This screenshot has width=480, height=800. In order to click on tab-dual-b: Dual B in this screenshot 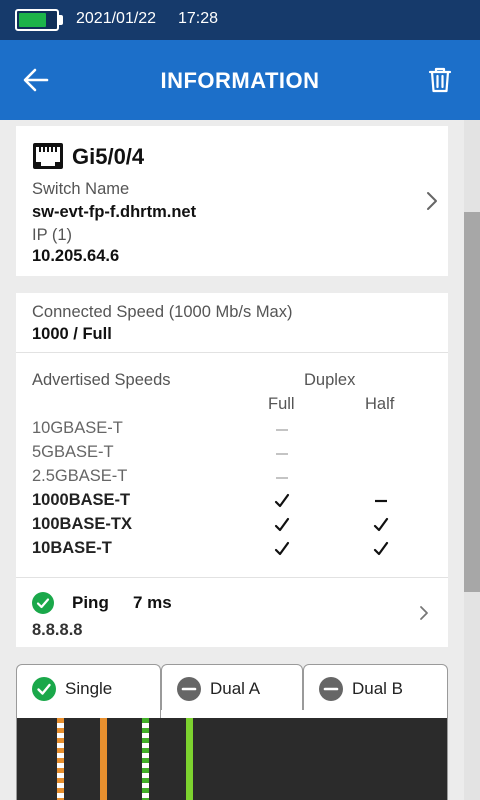, I will do `click(375, 688)`.